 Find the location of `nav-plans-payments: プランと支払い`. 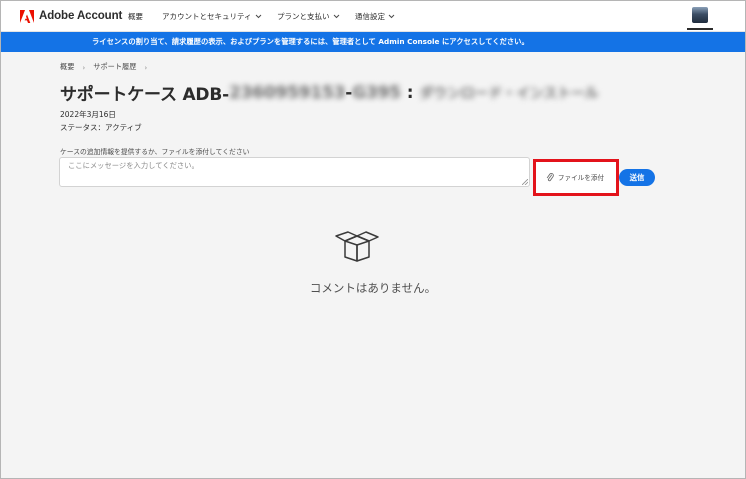

nav-plans-payments: プランと支払い is located at coordinates (308, 16).